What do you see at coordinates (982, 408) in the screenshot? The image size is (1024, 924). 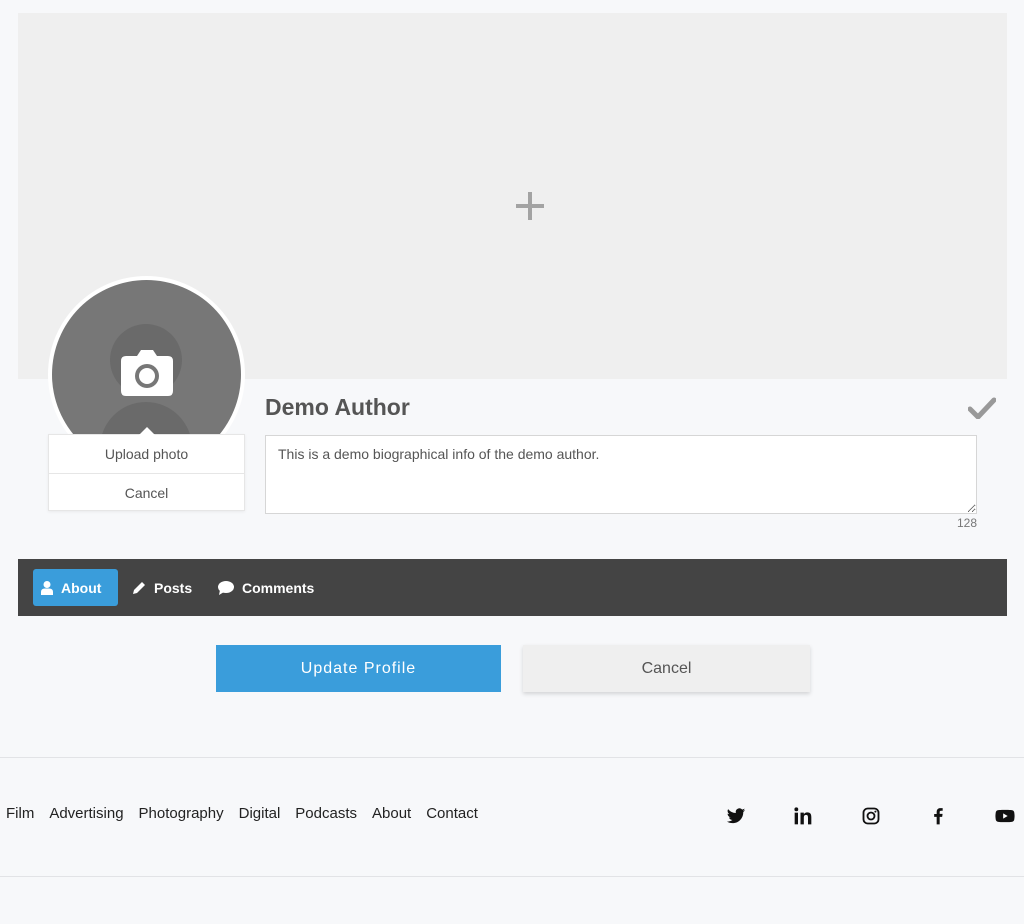 I see `check-icon` at bounding box center [982, 408].